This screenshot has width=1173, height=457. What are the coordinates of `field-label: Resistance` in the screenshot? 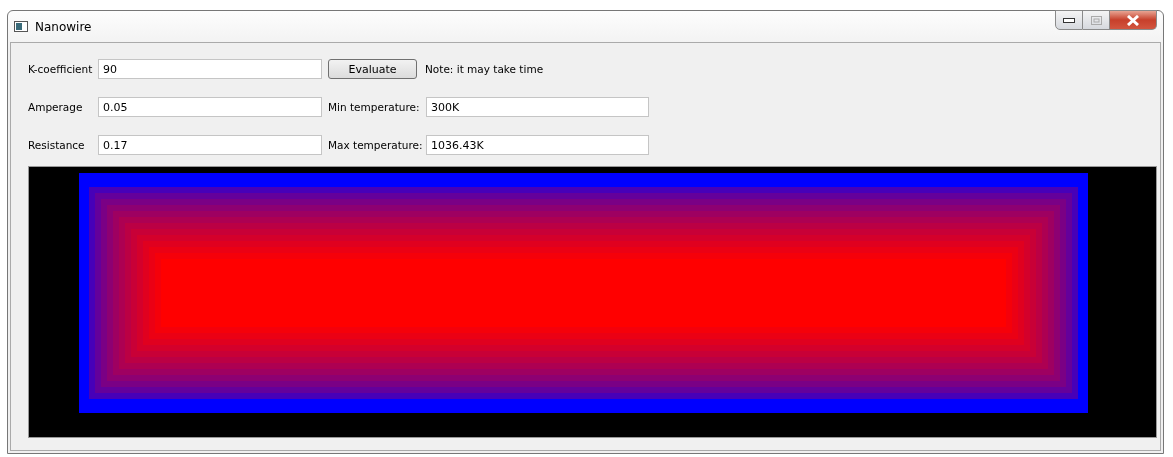 It's located at (57, 145).